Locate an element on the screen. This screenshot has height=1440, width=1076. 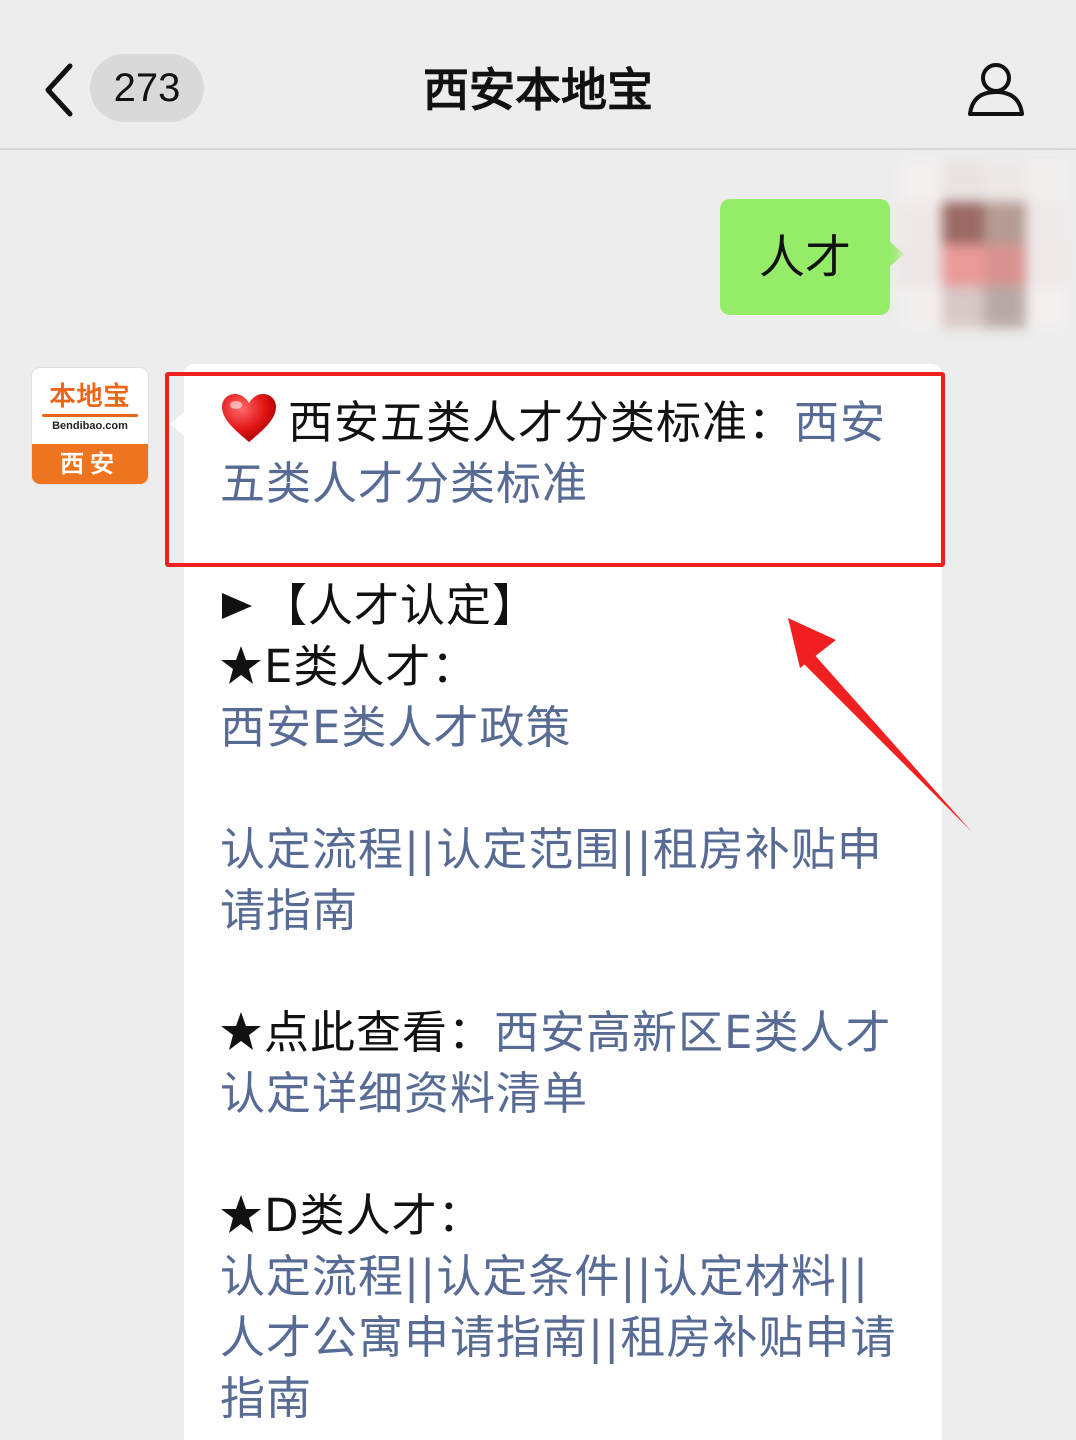
highlight-box is located at coordinates (555, 469).